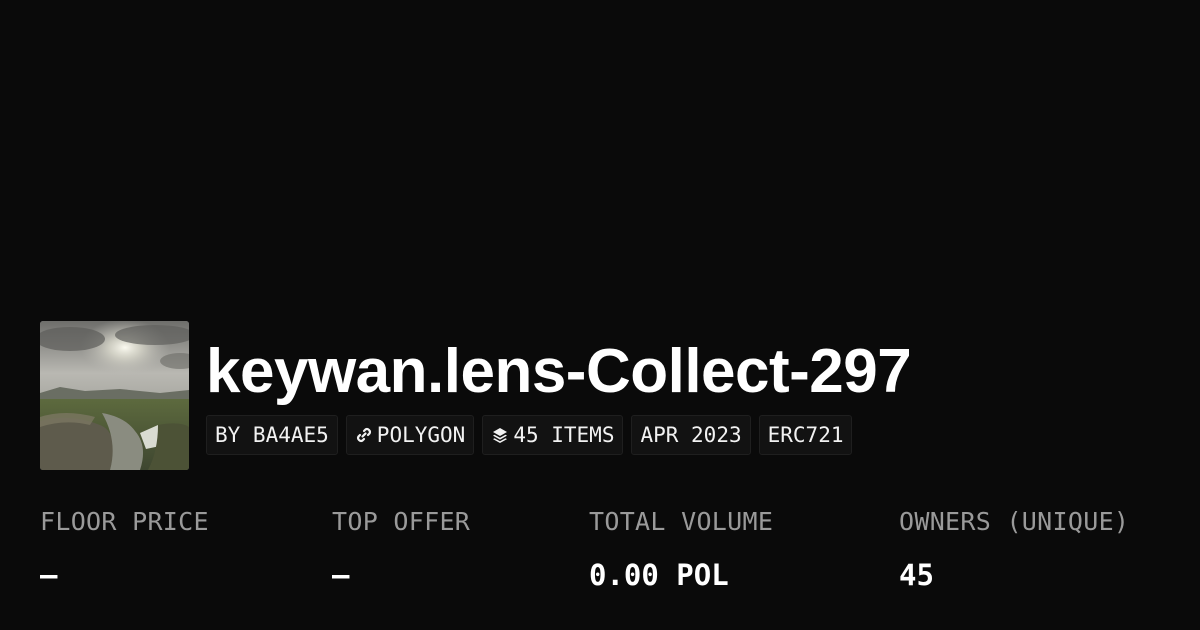 The height and width of the screenshot is (630, 1200). I want to click on date-tag: APR 2023, so click(691, 435).